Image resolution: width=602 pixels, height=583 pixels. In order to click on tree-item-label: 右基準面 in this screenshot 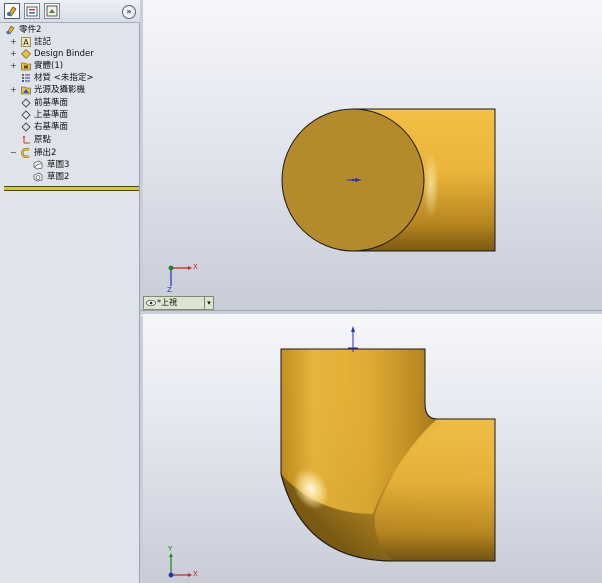, I will do `click(51, 127)`.